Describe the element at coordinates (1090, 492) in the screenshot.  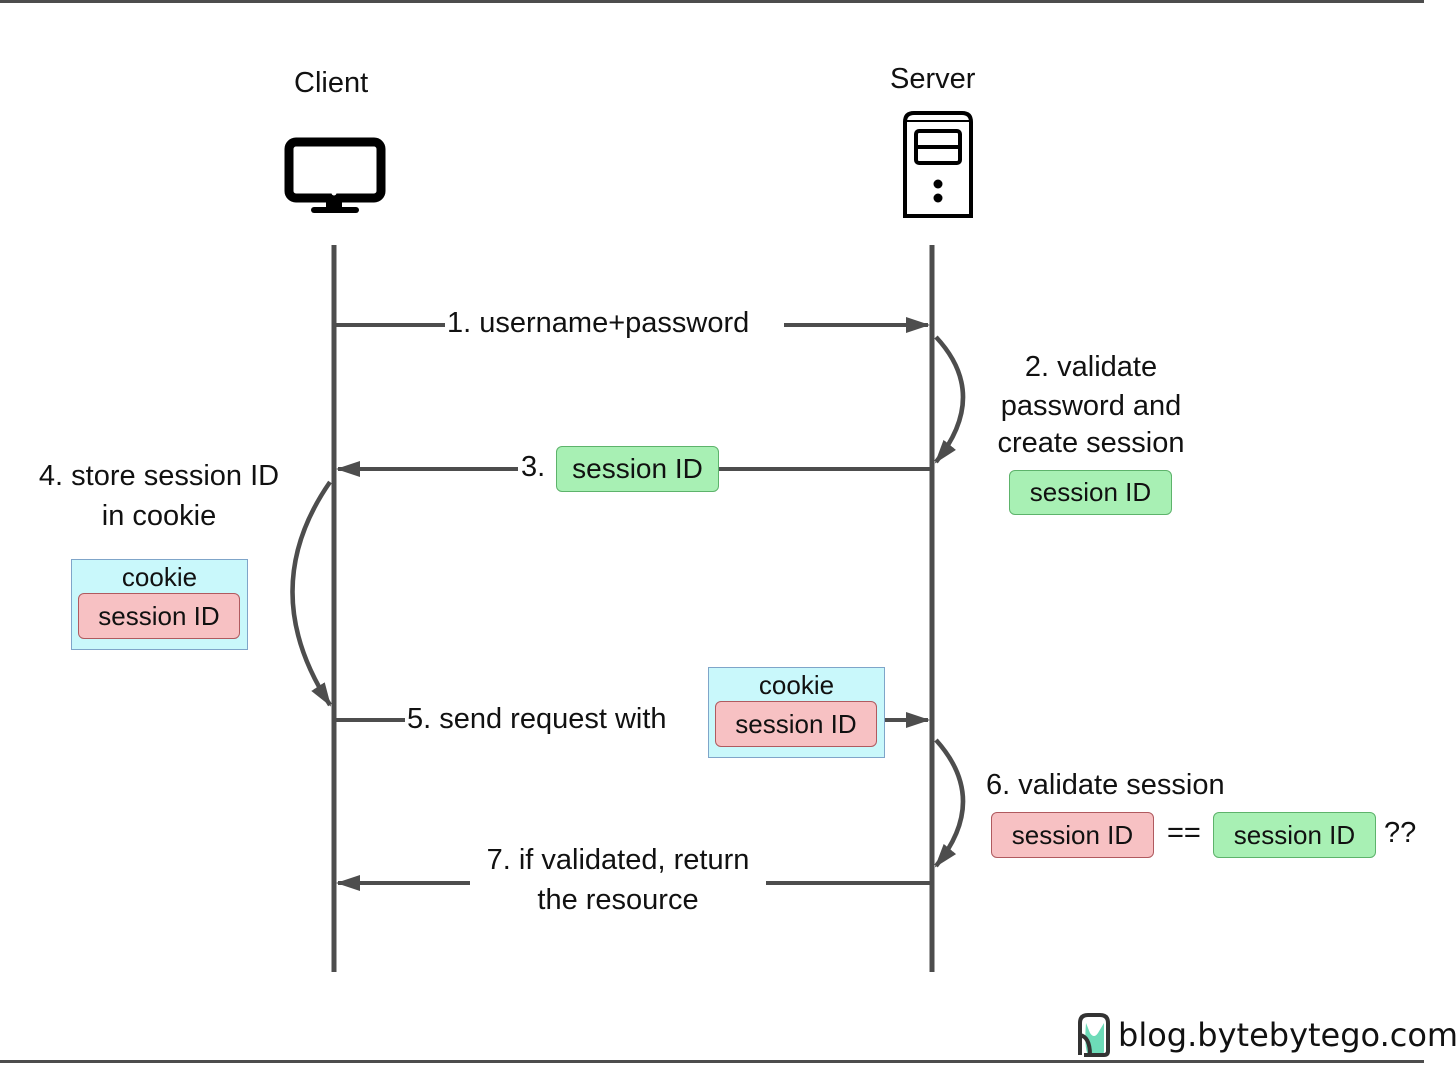
I see `server-session-id-token: session ID` at that location.